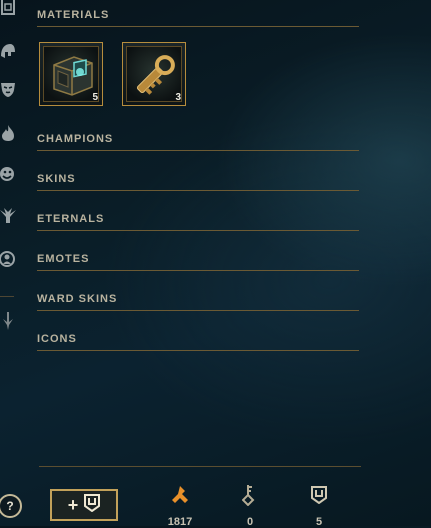 Image resolution: width=431 pixels, height=528 pixels. I want to click on key-fragment-icon, so click(250, 495).